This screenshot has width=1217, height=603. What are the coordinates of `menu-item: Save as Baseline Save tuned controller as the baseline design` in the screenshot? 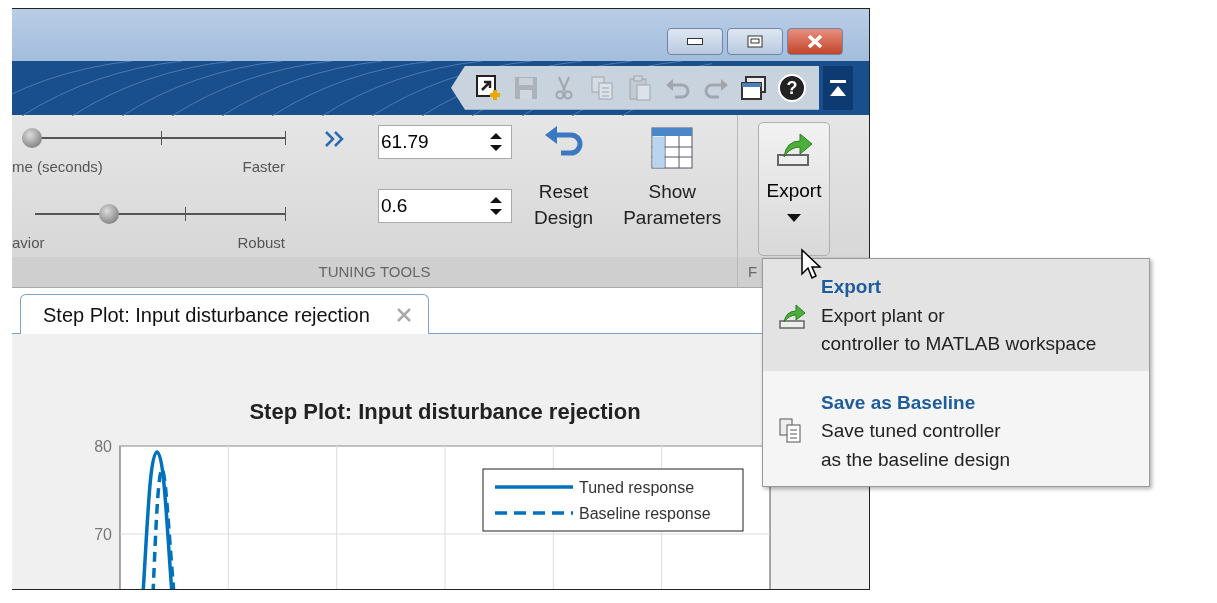 It's located at (956, 428).